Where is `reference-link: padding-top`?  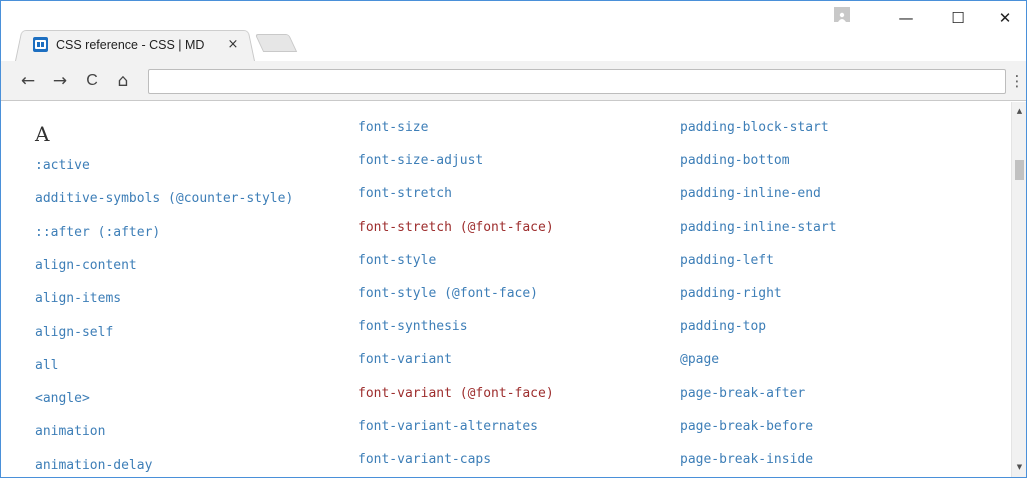
reference-link: padding-top is located at coordinates (723, 326).